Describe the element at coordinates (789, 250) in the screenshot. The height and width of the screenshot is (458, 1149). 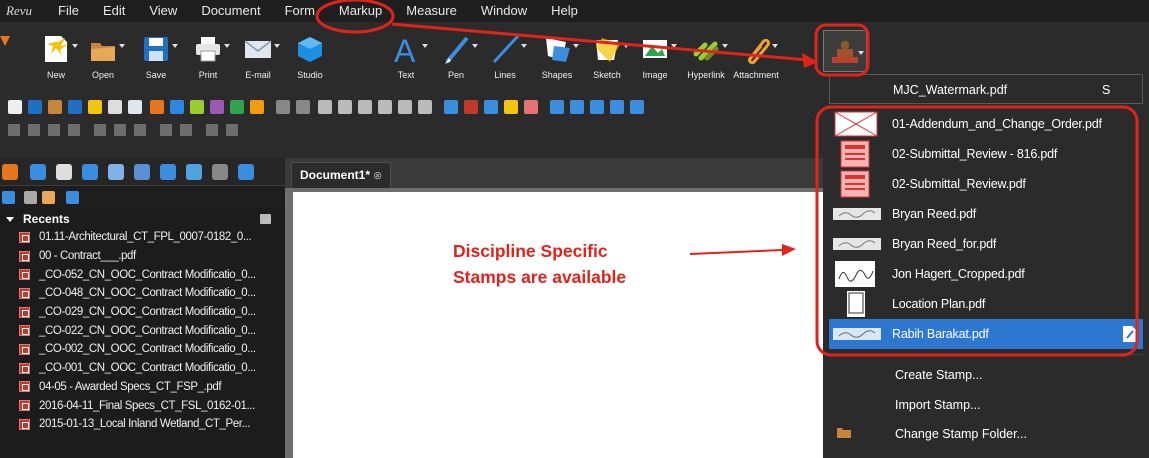
I see `callout-arrowhead-icon` at that location.